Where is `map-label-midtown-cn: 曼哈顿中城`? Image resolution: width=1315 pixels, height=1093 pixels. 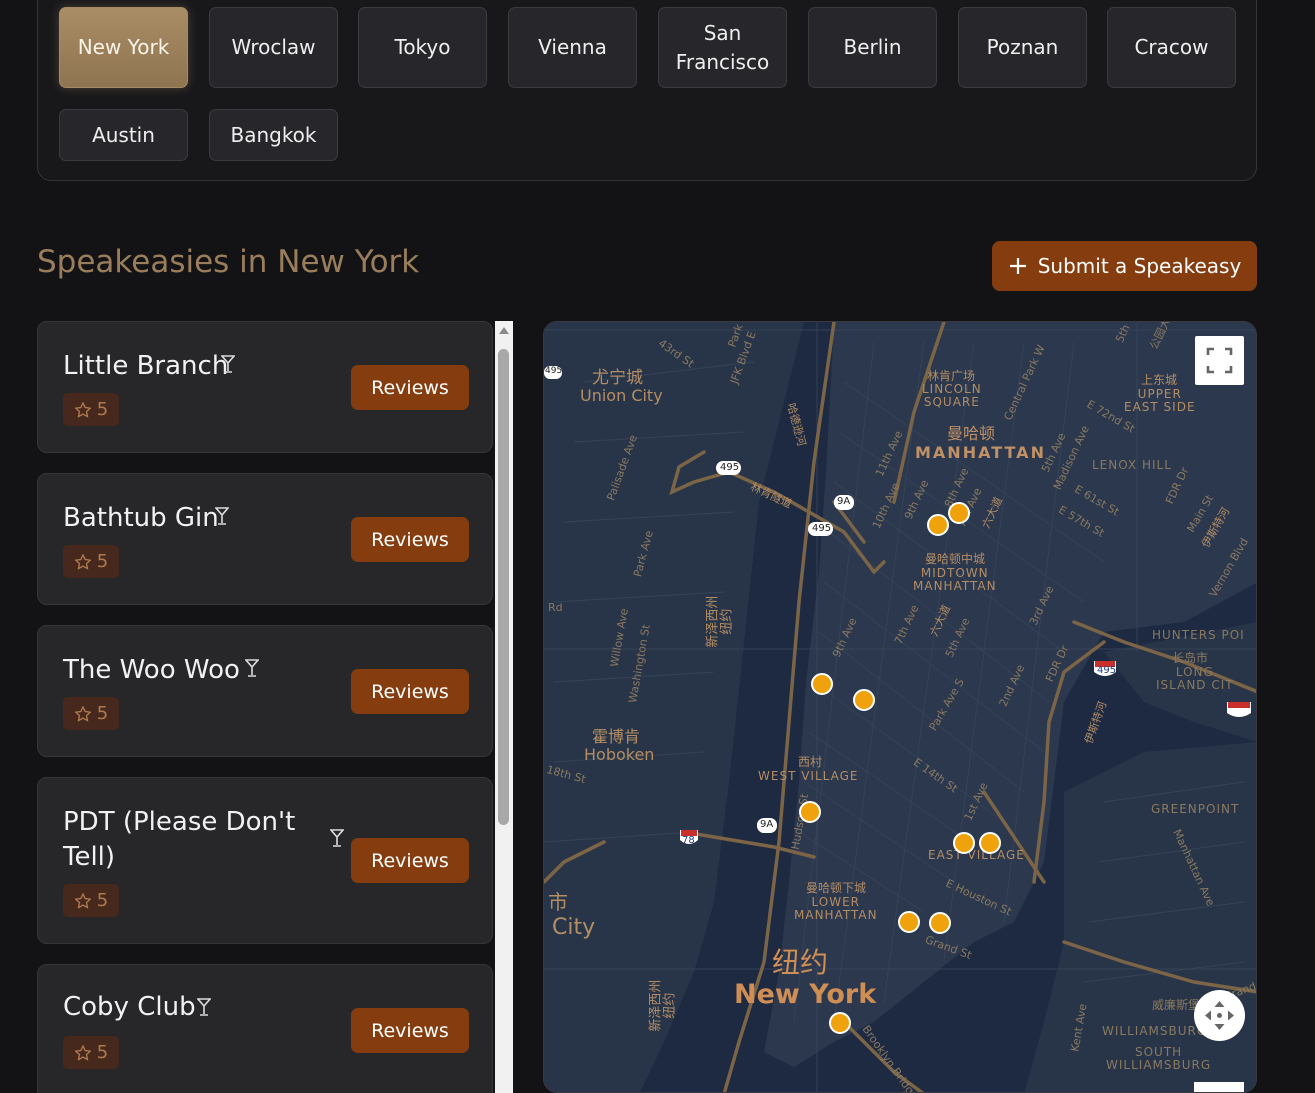 map-label-midtown-cn: 曼哈顿中城 is located at coordinates (955, 559).